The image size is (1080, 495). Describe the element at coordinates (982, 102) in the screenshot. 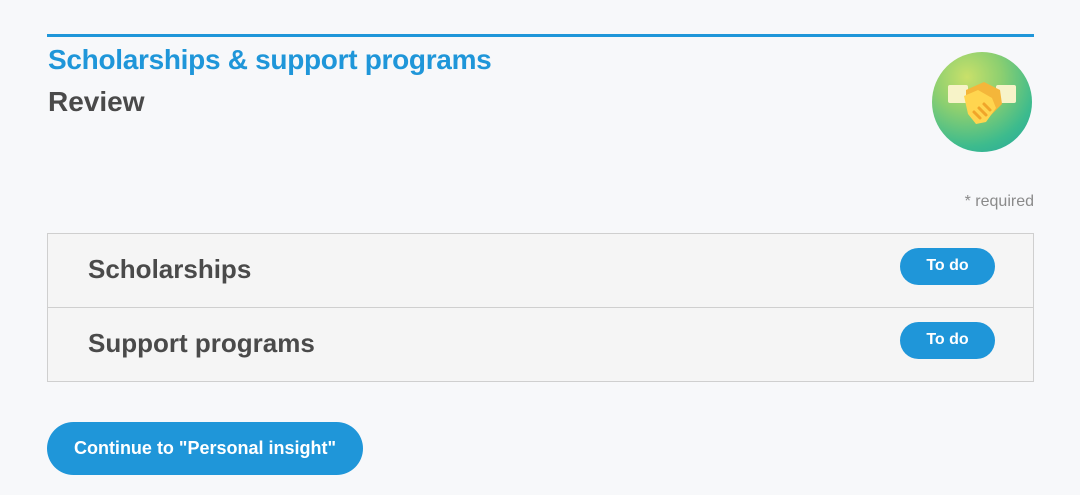

I see `handshake-icon` at that location.